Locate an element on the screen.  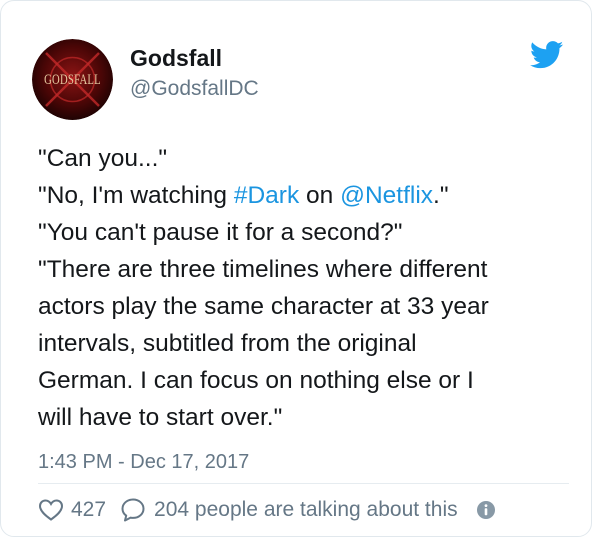
tweet-line: "No, I'm watching #Dark on @Netflix." is located at coordinates (305, 195).